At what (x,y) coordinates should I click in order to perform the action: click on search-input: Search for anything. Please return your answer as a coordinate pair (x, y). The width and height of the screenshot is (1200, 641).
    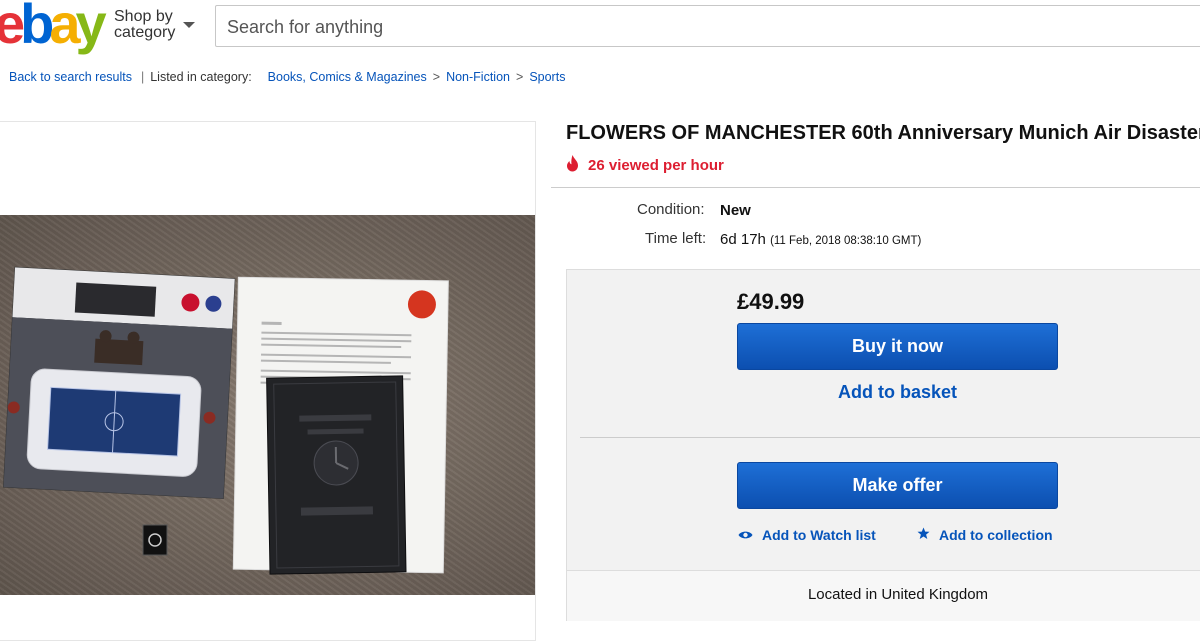
    Looking at the image, I should click on (707, 26).